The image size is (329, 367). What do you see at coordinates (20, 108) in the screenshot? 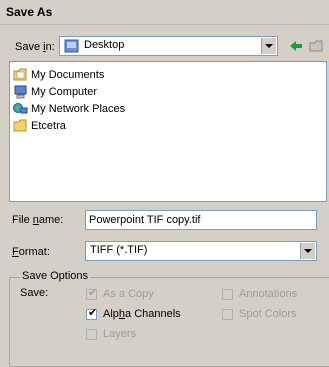
I see `network-places-icon` at bounding box center [20, 108].